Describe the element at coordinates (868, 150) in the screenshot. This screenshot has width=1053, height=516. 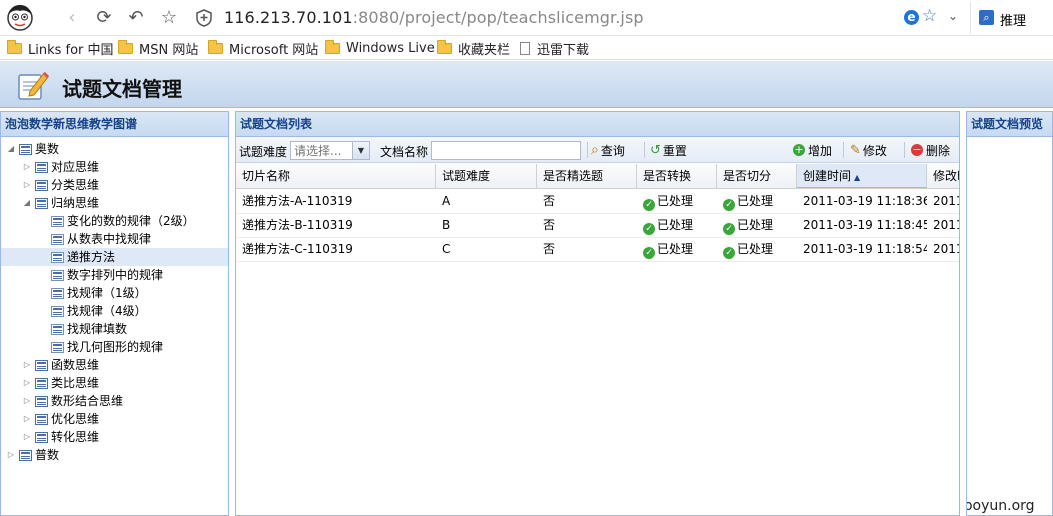
I see `edit-button: ✎ 修改` at that location.